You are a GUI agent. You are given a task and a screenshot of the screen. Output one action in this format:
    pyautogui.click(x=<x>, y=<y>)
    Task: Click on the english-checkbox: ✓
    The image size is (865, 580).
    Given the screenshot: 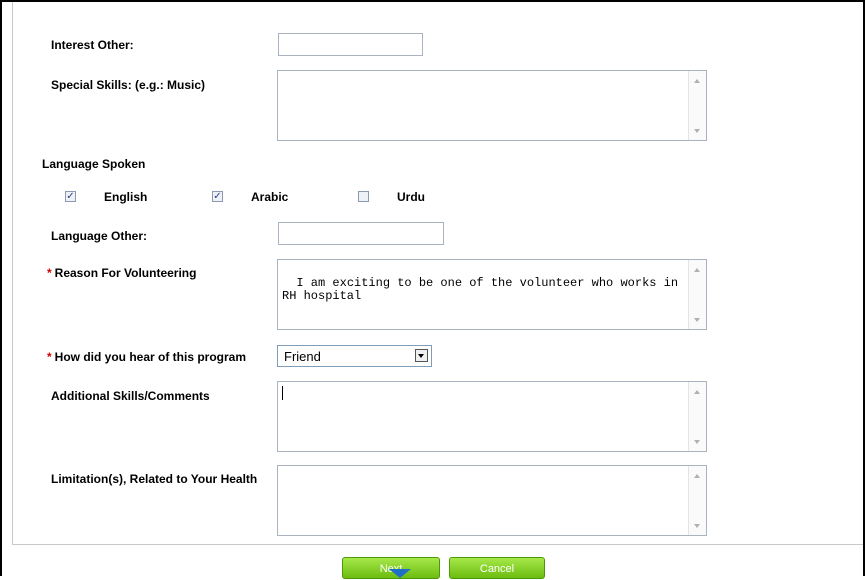 What is the action you would take?
    pyautogui.click(x=70, y=196)
    